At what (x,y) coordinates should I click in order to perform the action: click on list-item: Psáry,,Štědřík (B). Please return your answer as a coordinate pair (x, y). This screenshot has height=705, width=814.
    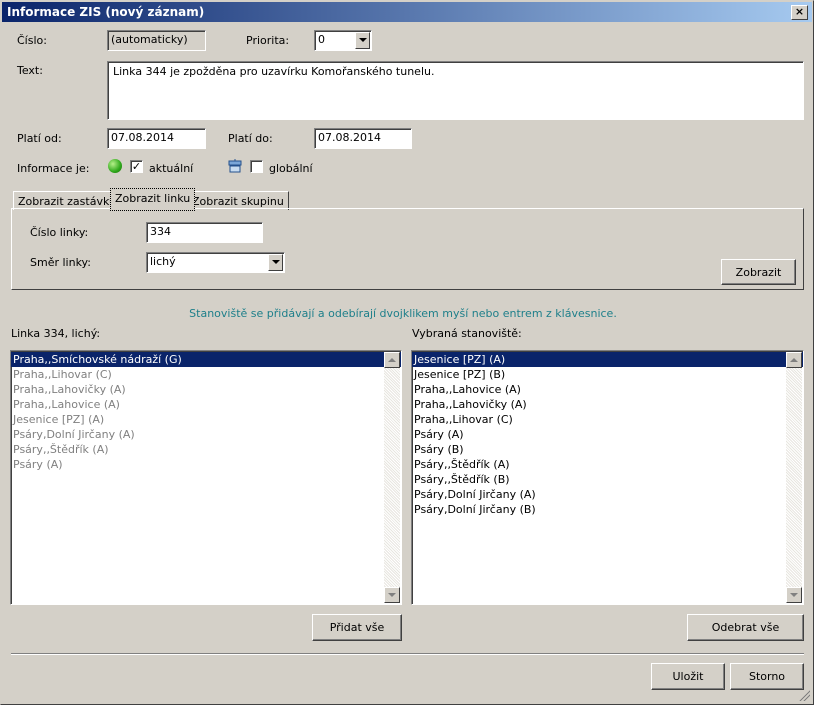
    Looking at the image, I should click on (607, 479).